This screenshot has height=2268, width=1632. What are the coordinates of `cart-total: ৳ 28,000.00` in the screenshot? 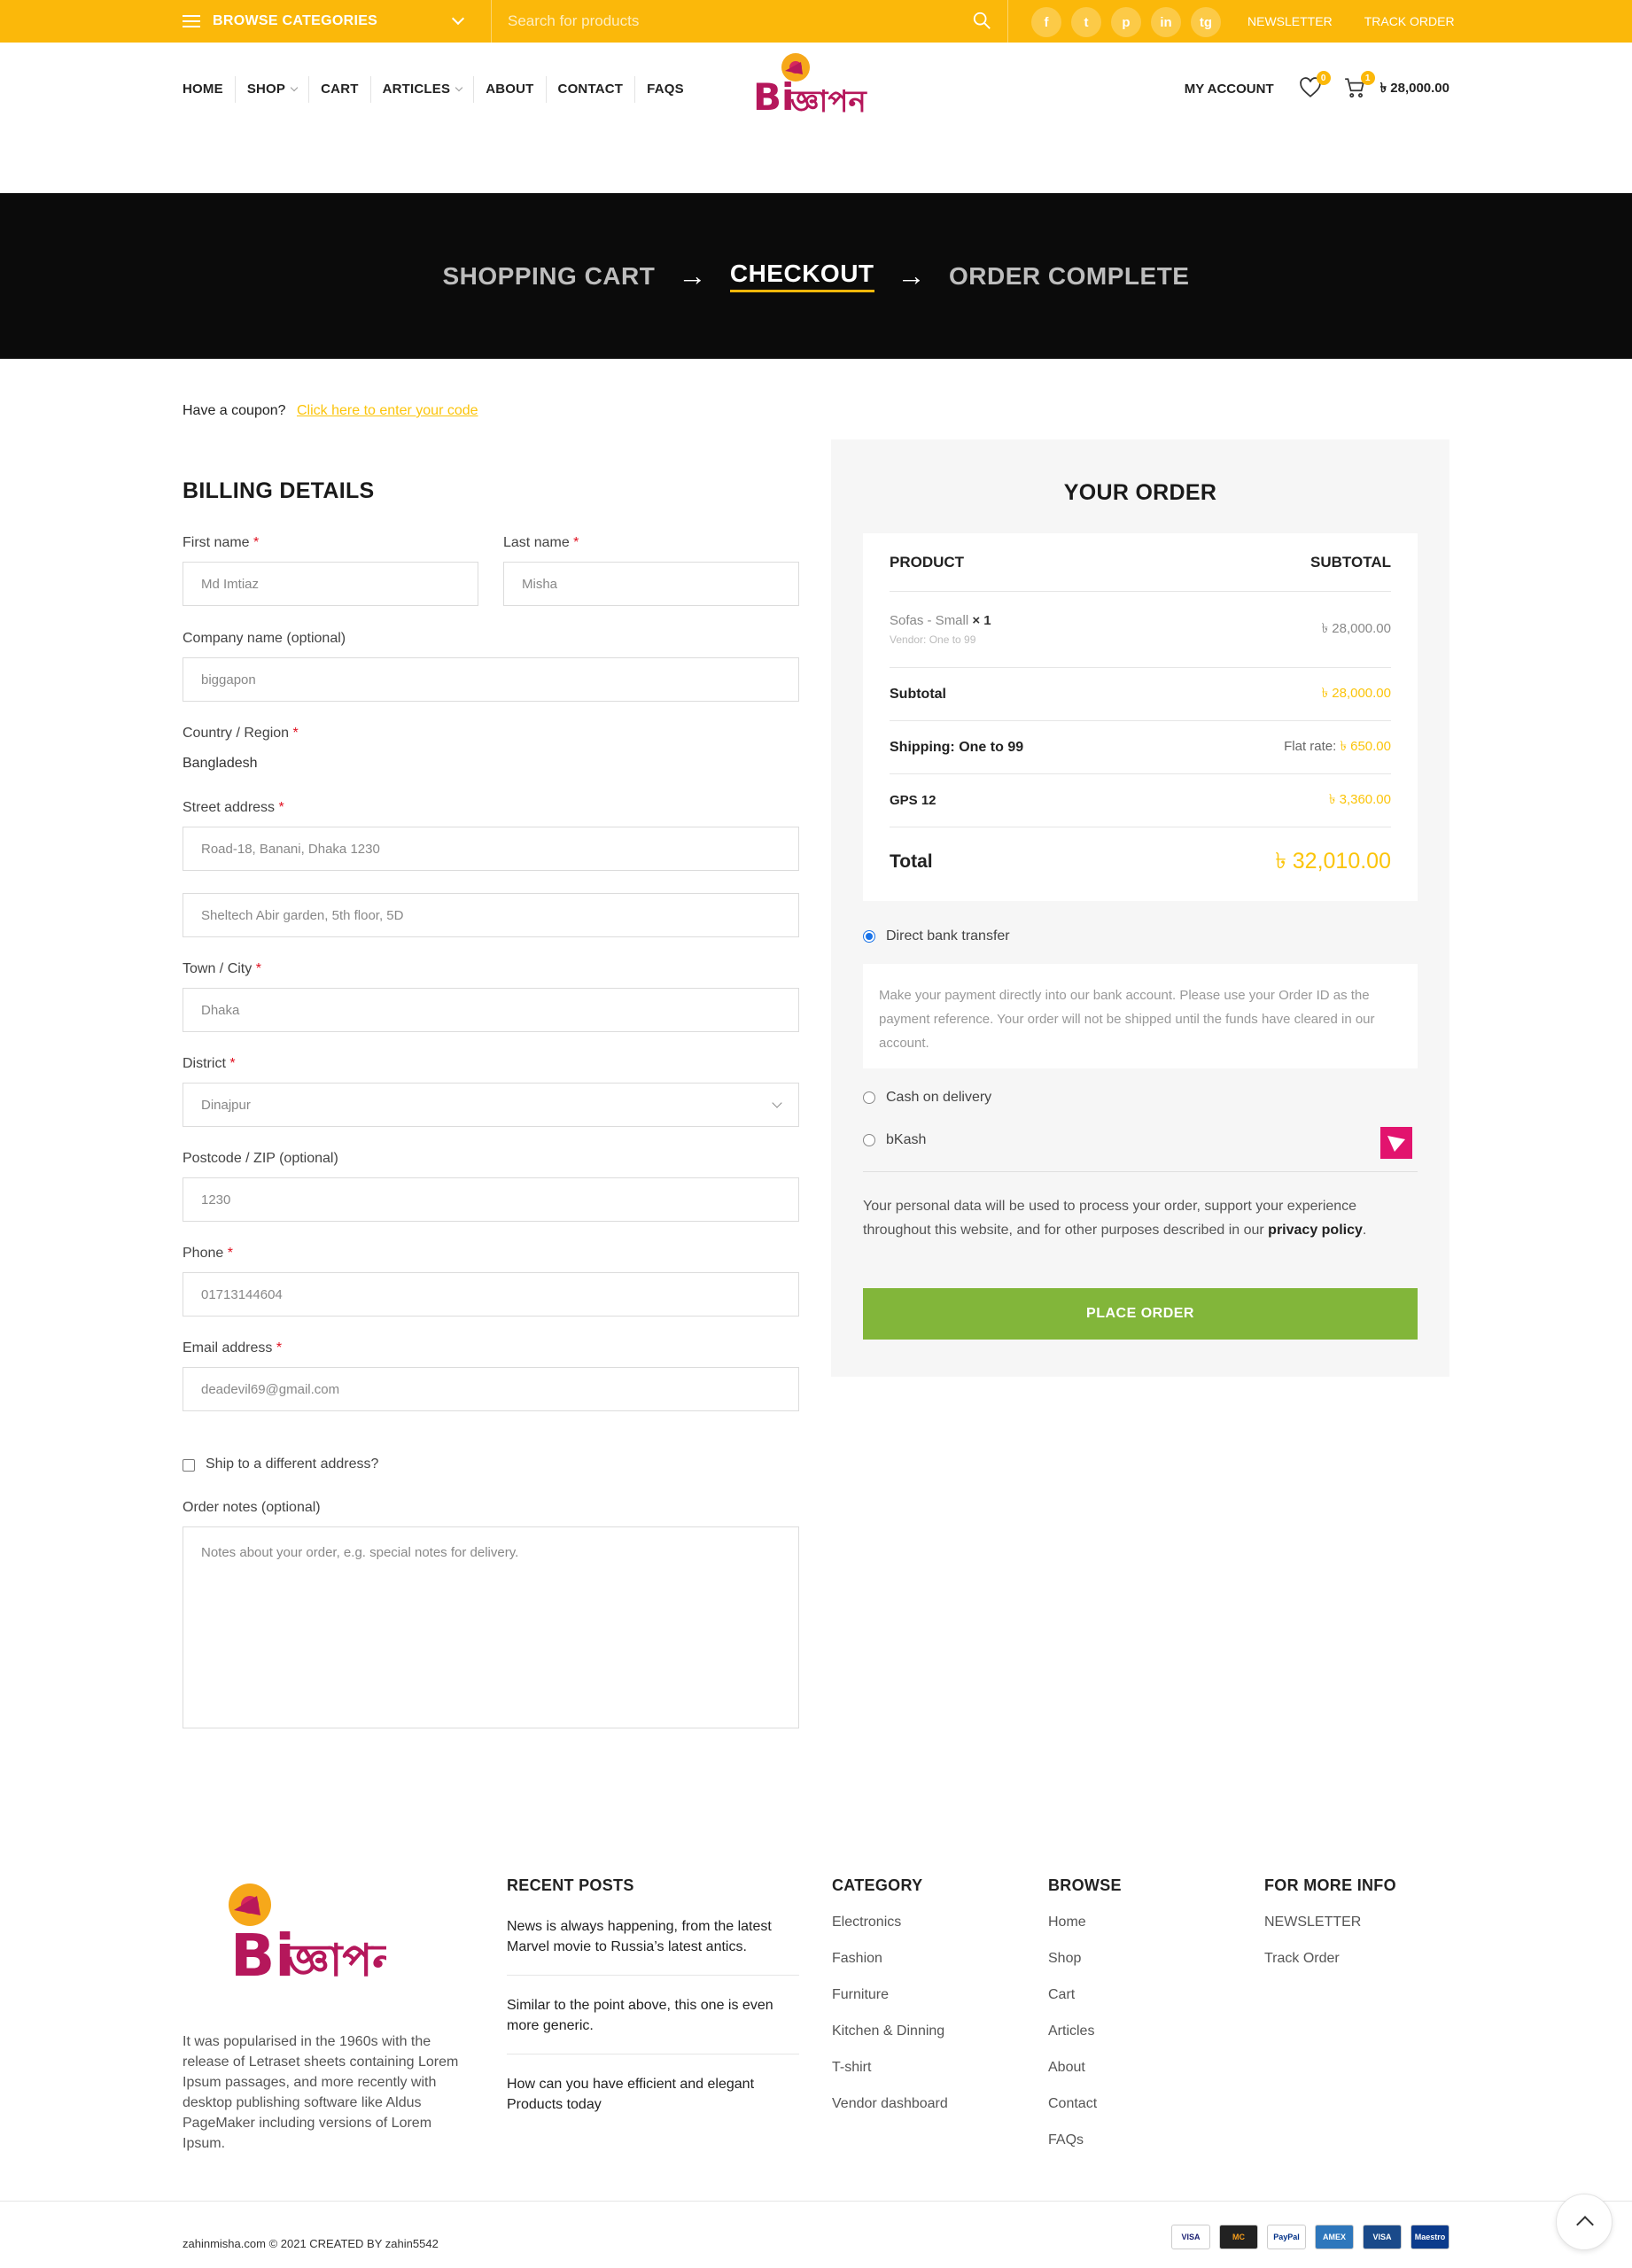 It's located at (1414, 89).